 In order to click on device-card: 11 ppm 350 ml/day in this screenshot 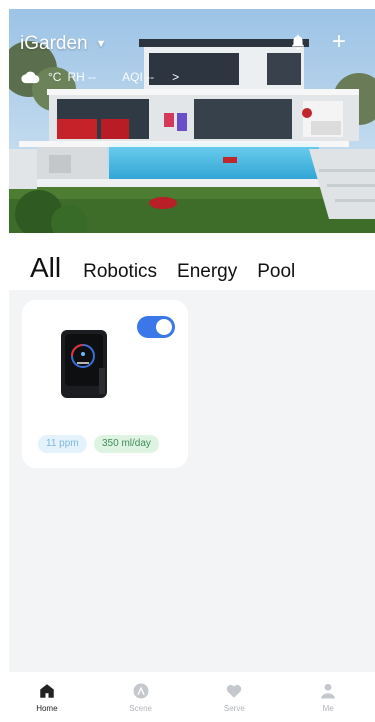, I will do `click(105, 384)`.